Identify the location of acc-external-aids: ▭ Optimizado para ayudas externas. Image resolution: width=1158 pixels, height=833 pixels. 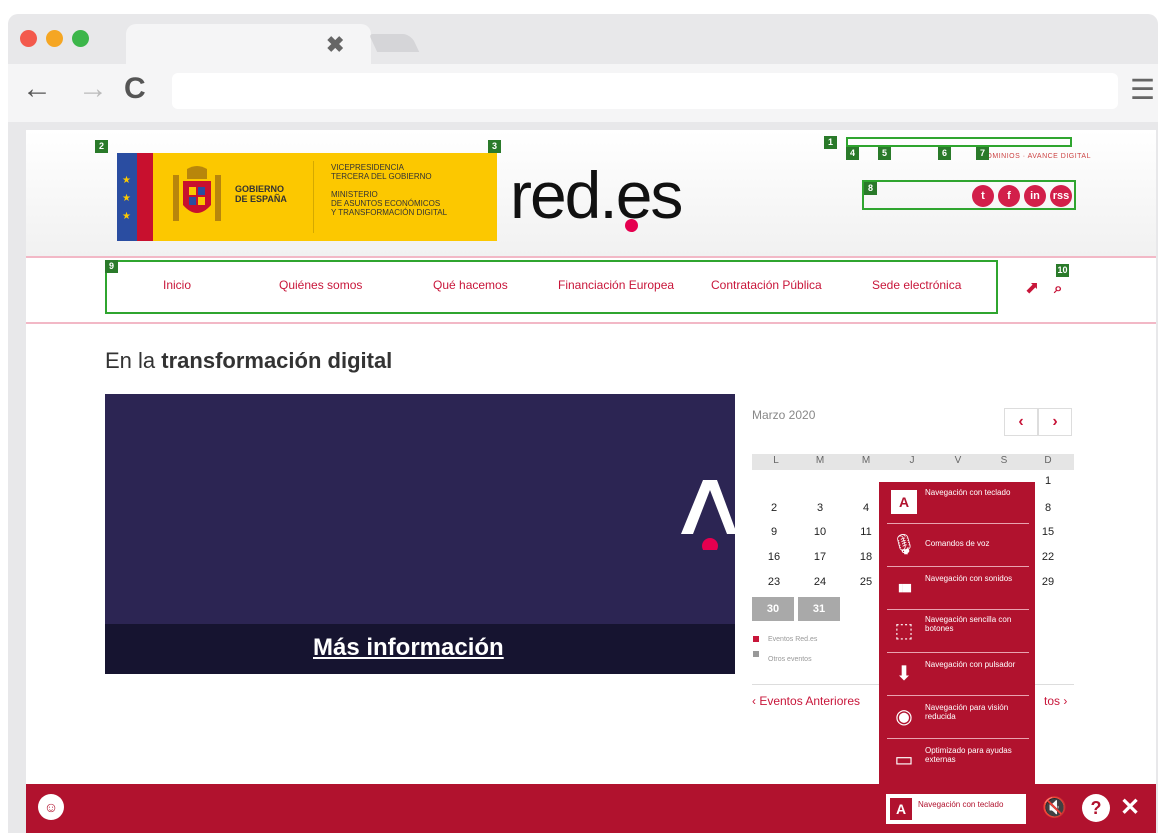
(958, 761).